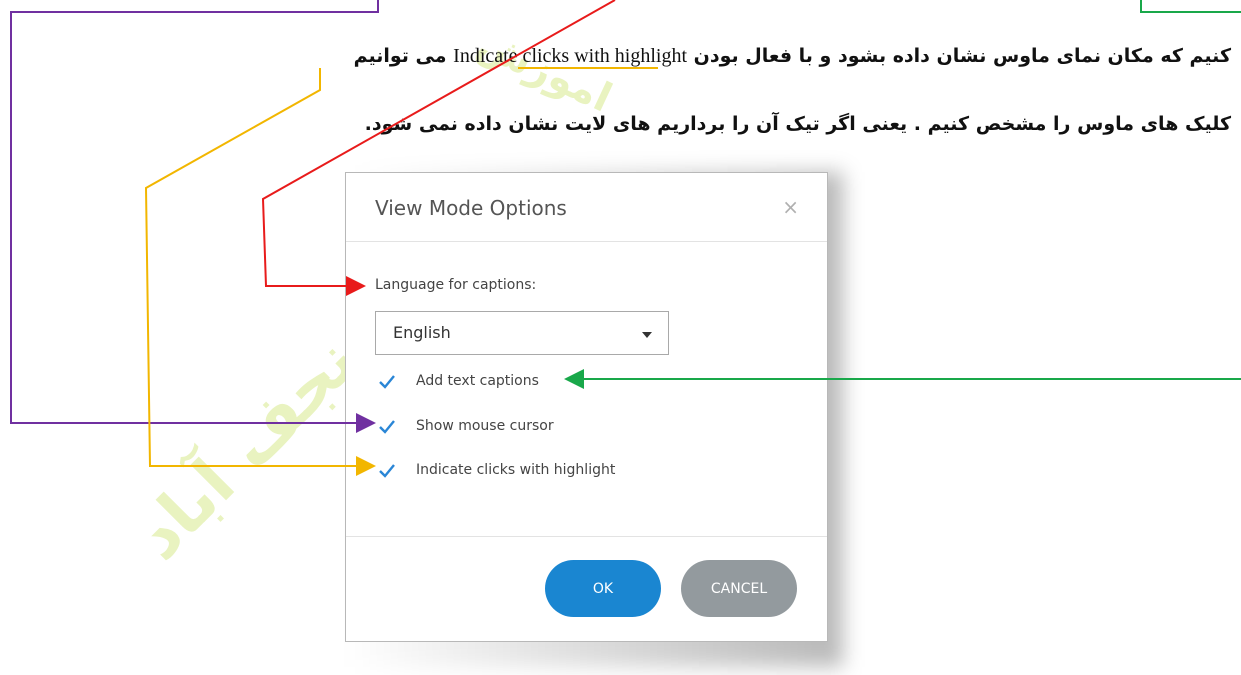  What do you see at coordinates (260, 272) in the screenshot?
I see `yellow-arrow` at bounding box center [260, 272].